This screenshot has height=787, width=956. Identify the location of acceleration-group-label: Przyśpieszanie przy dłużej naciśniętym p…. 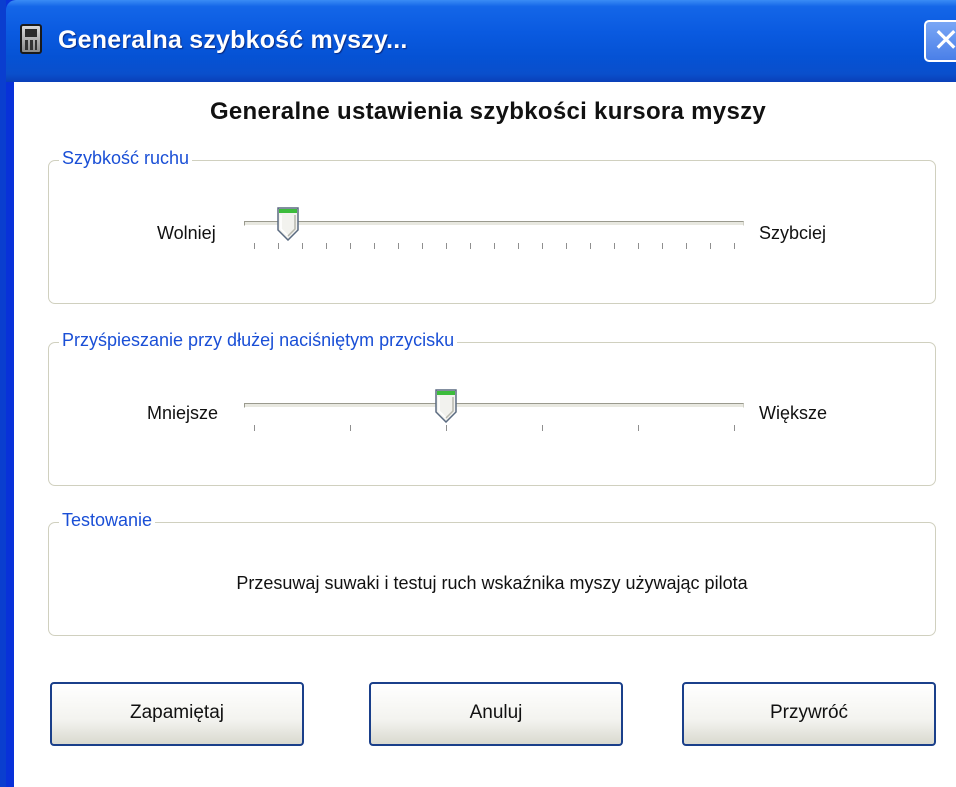
(258, 340).